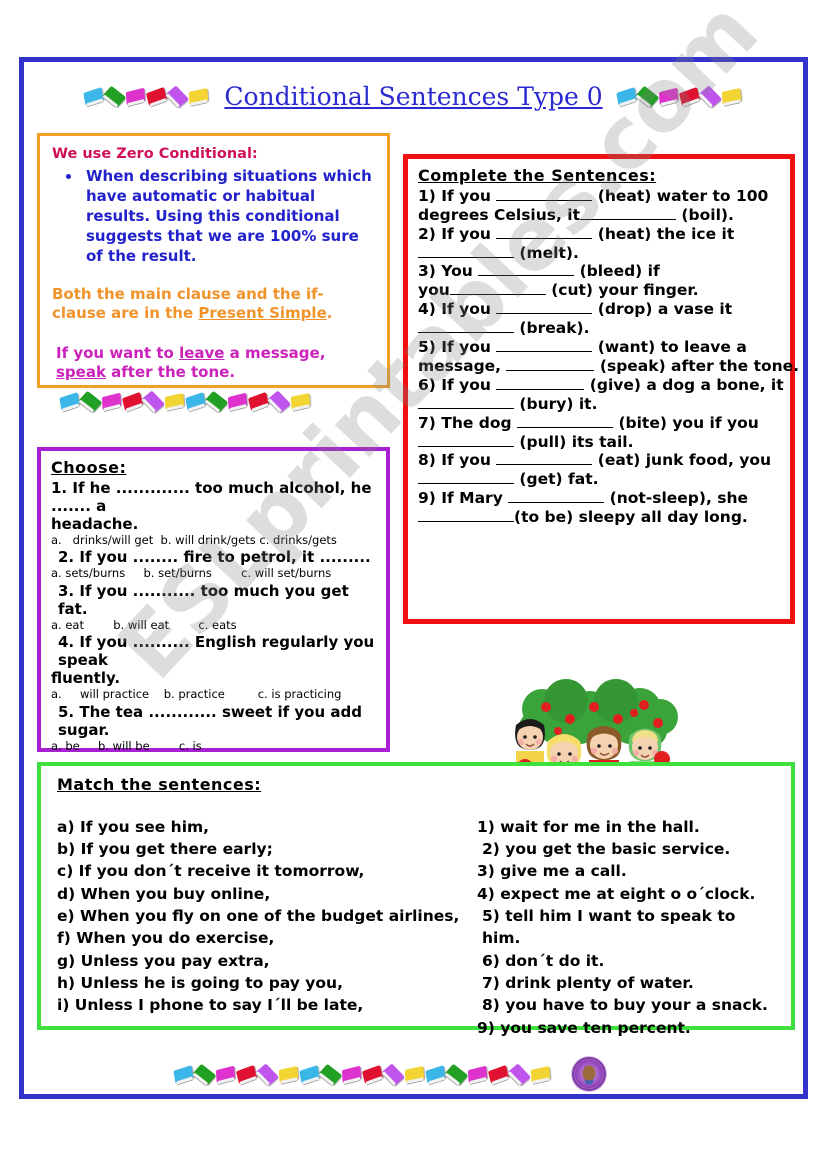  I want to click on list-item: 3) give me a call., so click(627, 871).